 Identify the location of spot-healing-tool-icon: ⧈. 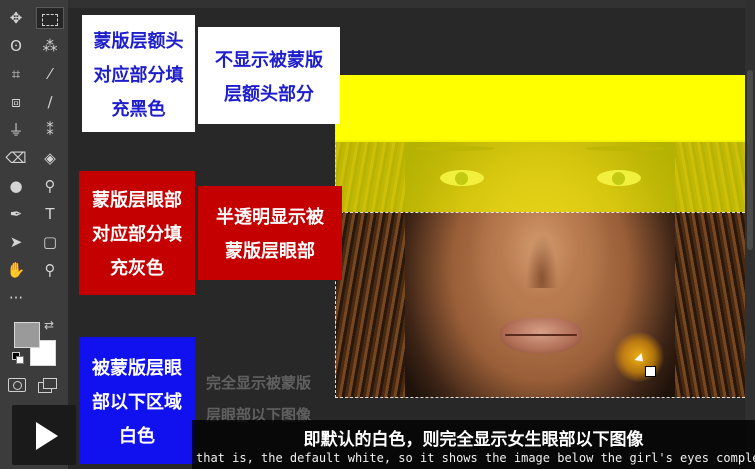
(16, 102).